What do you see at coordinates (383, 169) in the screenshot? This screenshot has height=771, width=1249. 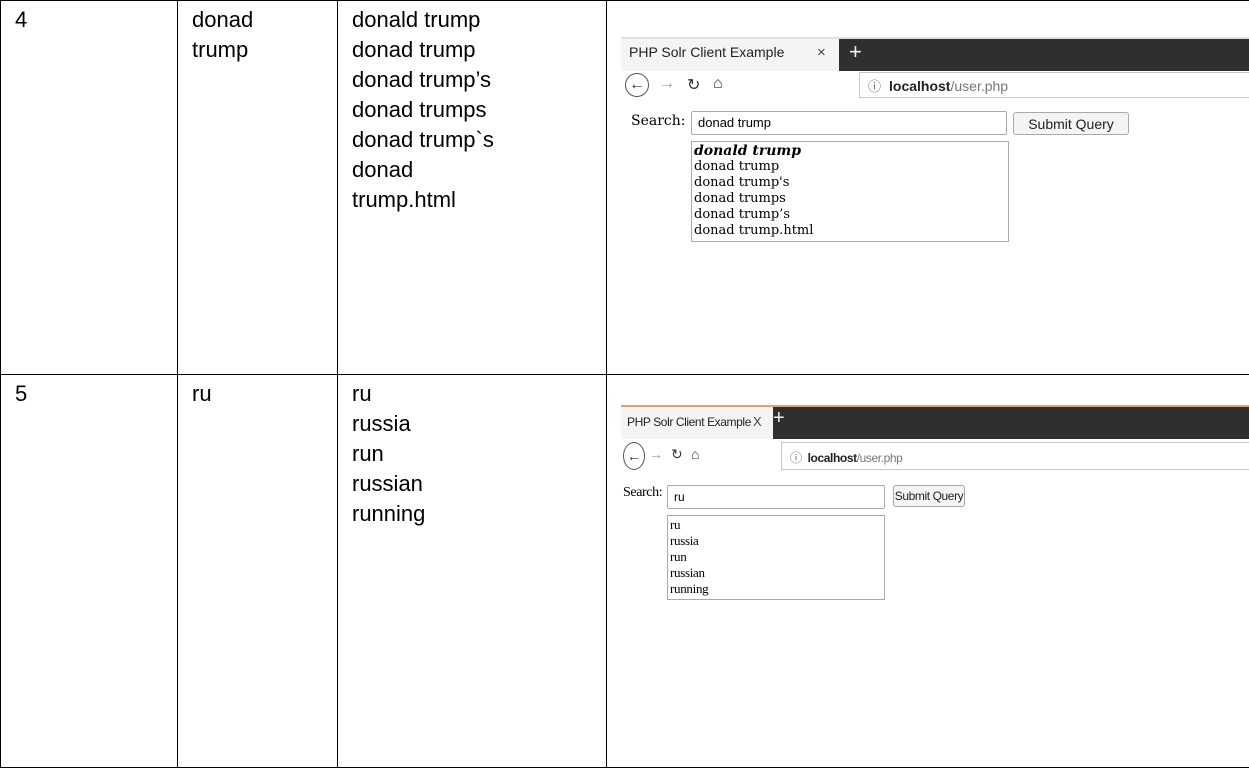 I see `suggestion-item: donad` at bounding box center [383, 169].